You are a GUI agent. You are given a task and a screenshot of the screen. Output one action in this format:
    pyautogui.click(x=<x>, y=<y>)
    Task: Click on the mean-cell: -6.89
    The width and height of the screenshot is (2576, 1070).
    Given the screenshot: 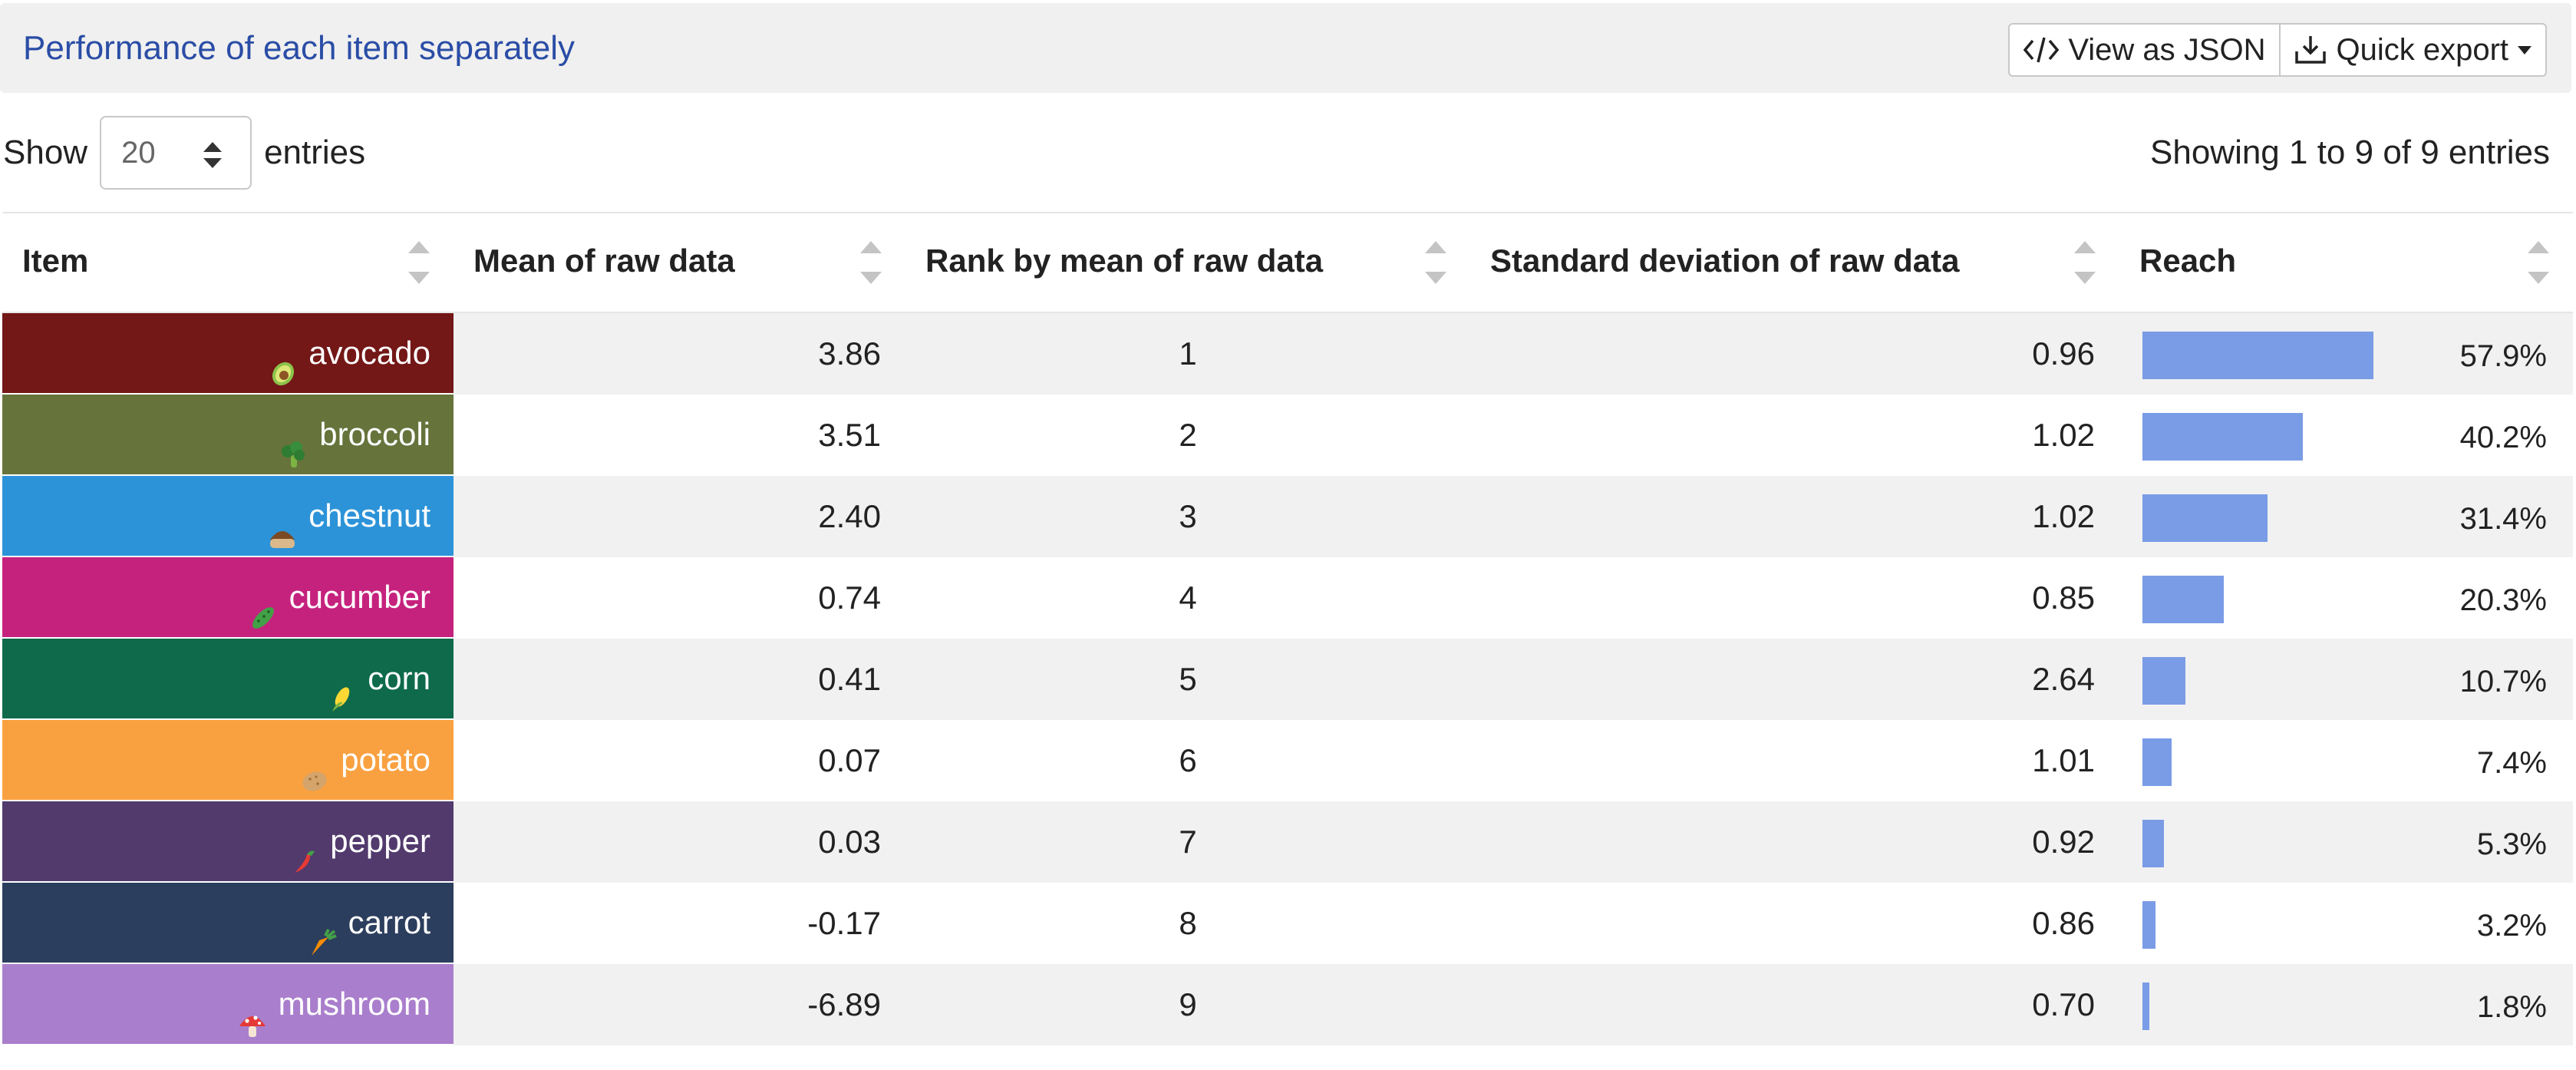 What is the action you would take?
    pyautogui.click(x=679, y=1005)
    